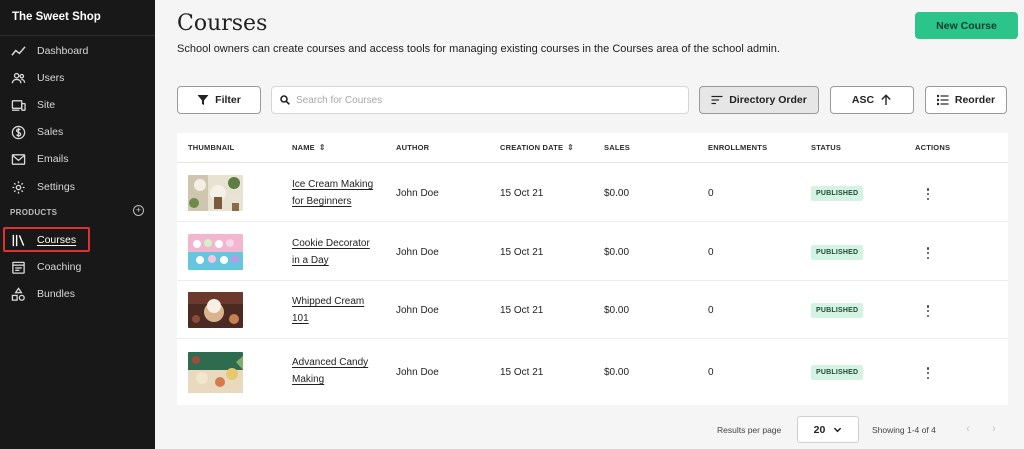 This screenshot has width=1024, height=449. I want to click on chart-line-icon, so click(18, 51).